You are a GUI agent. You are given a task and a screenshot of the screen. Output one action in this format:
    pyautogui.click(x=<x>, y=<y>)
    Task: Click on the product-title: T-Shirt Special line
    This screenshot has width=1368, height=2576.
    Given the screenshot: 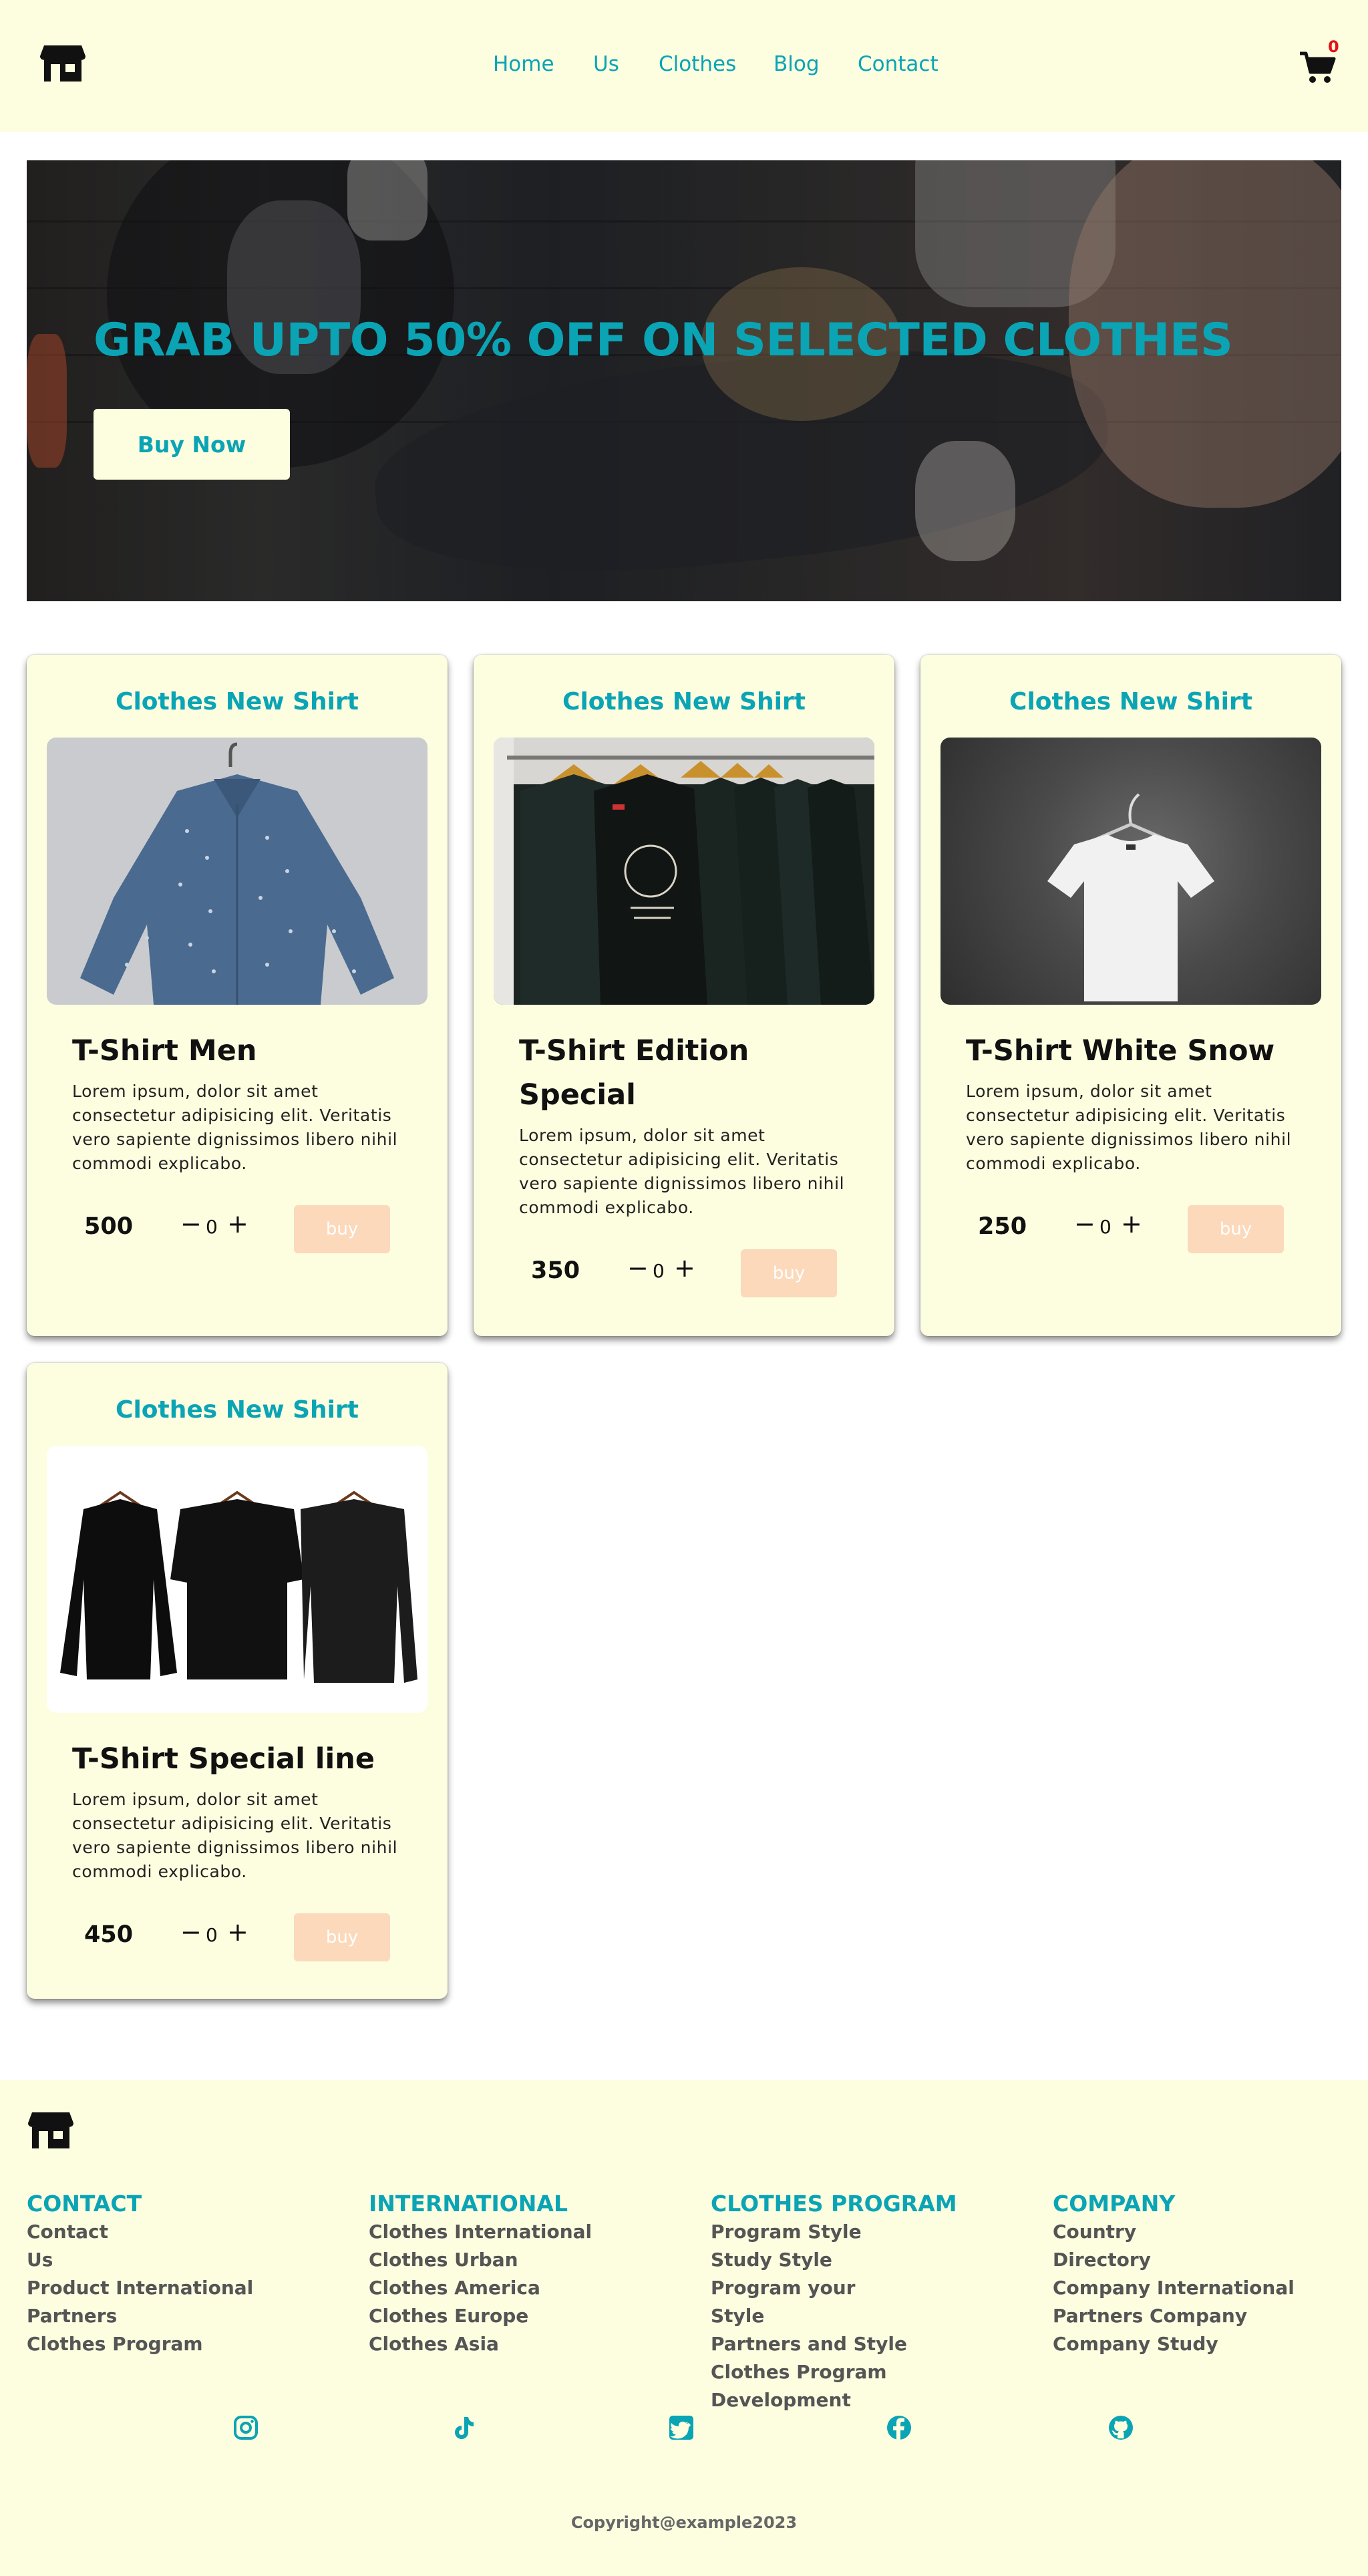 What is the action you would take?
    pyautogui.click(x=223, y=1759)
    